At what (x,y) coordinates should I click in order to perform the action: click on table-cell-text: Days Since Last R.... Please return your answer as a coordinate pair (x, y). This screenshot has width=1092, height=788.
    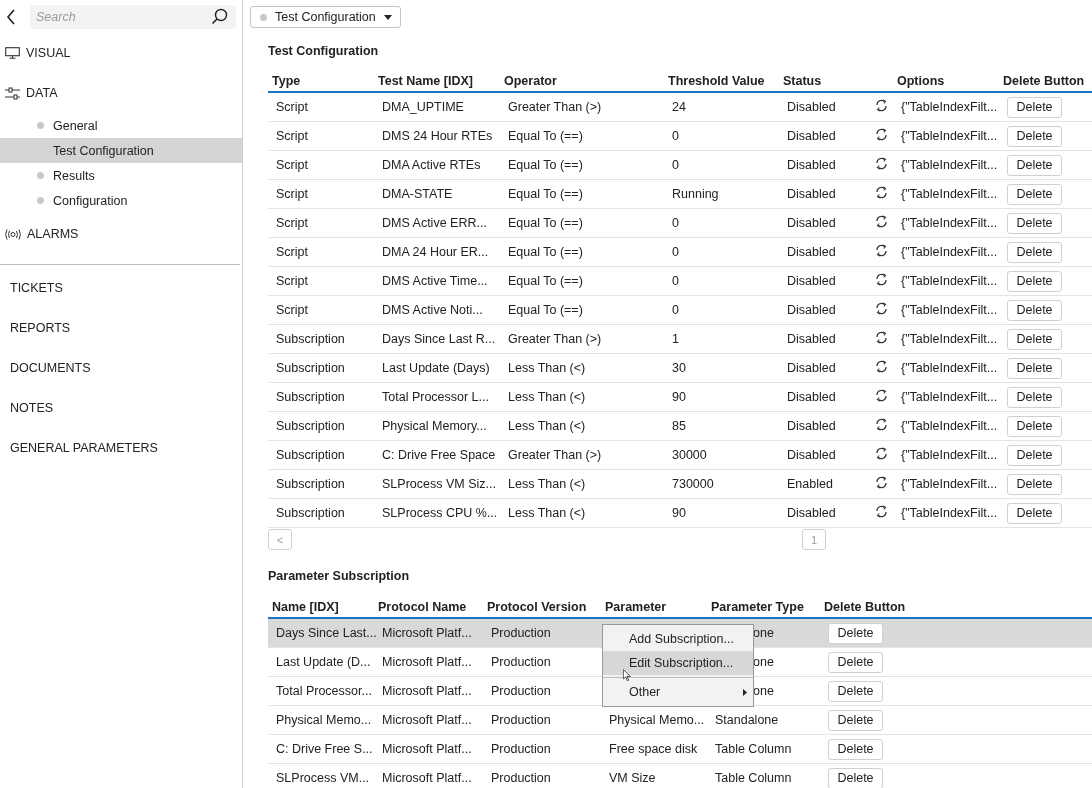
    Looking at the image, I should click on (439, 339).